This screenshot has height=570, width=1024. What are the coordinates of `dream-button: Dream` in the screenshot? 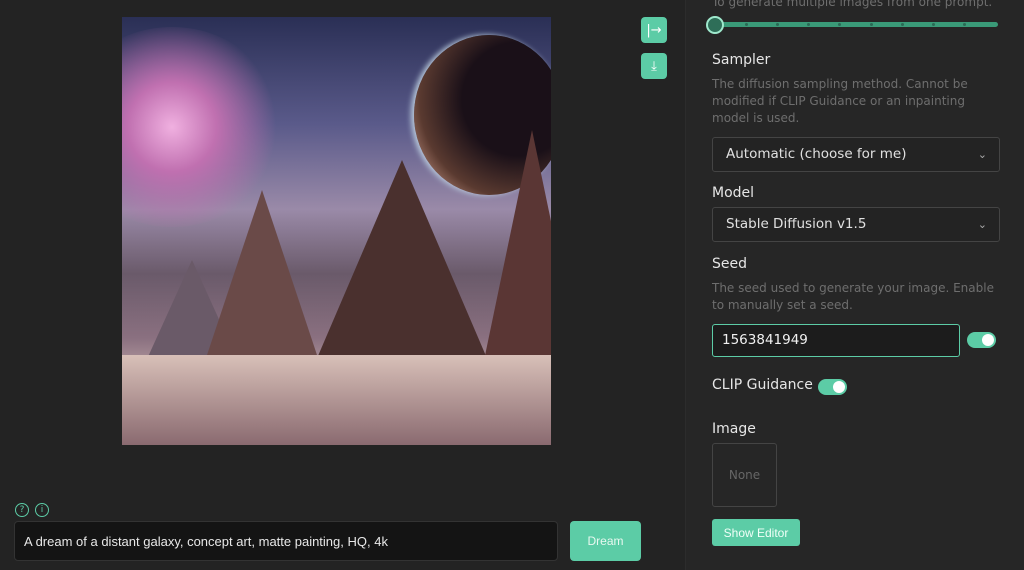 It's located at (605, 541).